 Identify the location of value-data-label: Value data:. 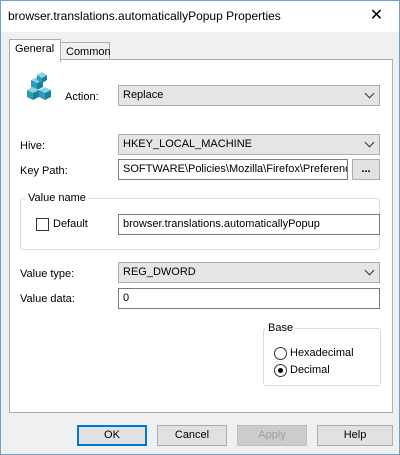
(47, 299).